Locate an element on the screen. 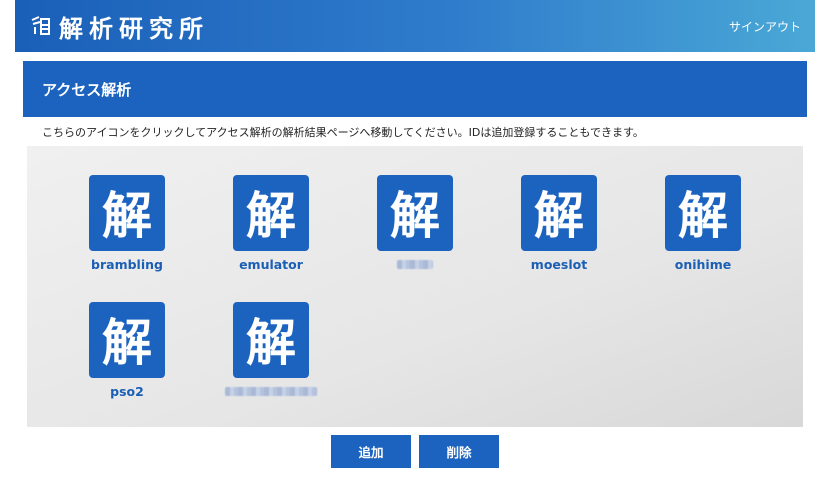  delete-button: 削除 is located at coordinates (459, 451).